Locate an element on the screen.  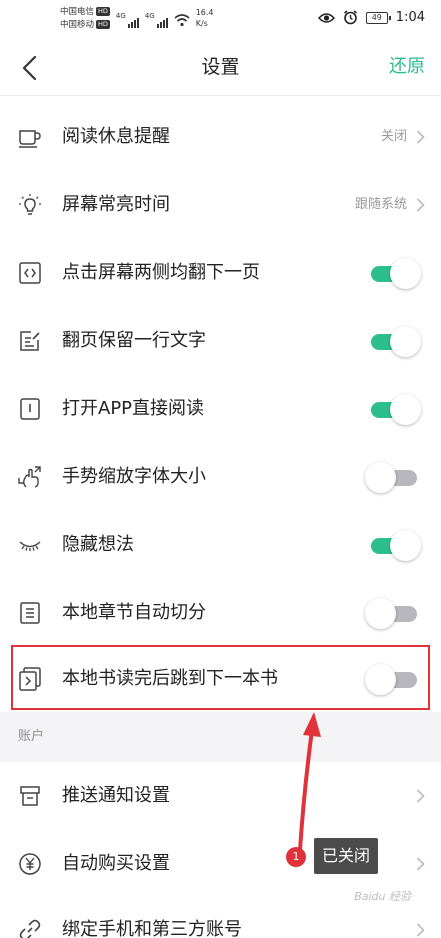
open-book-icon is located at coordinates (30, 409).